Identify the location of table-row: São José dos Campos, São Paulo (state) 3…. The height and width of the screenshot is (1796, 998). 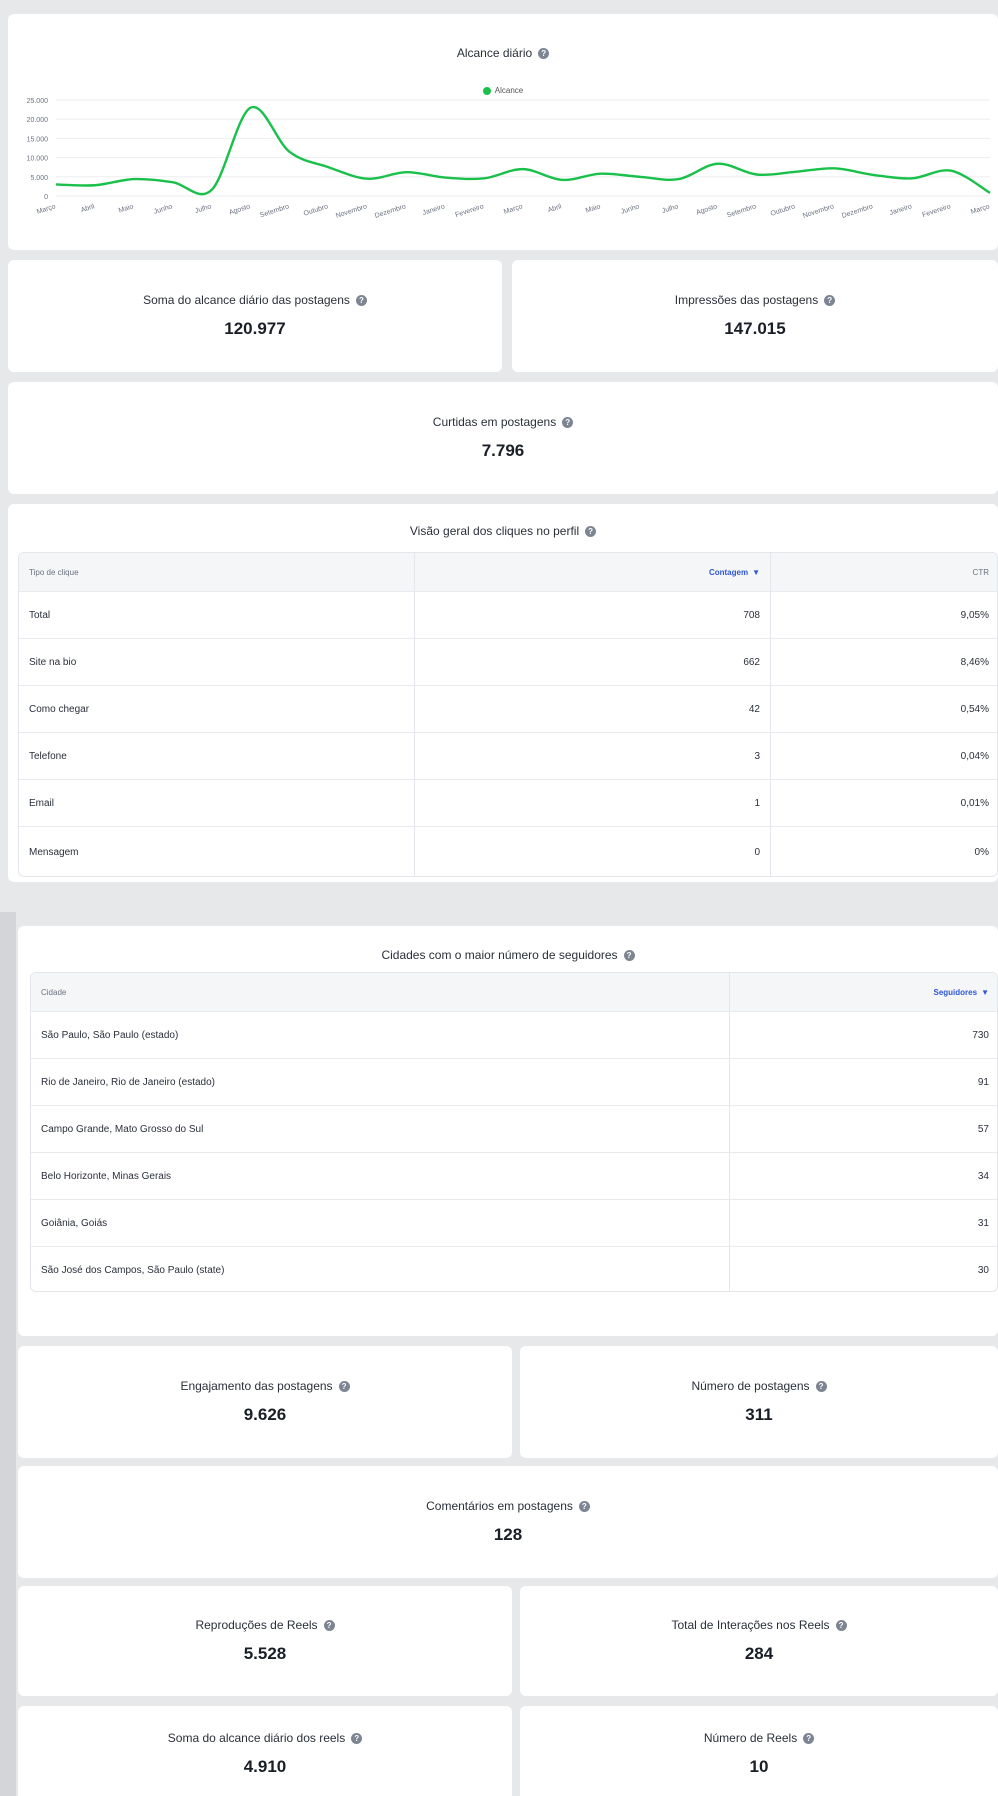
(514, 1268).